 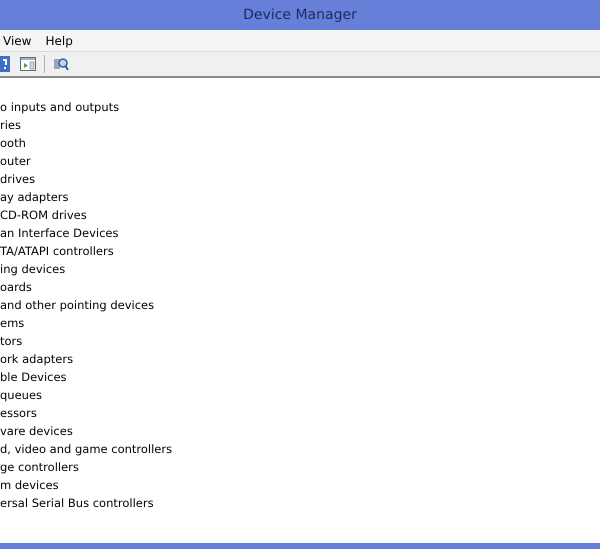 I want to click on tree-item: ork adapters, so click(x=300, y=359).